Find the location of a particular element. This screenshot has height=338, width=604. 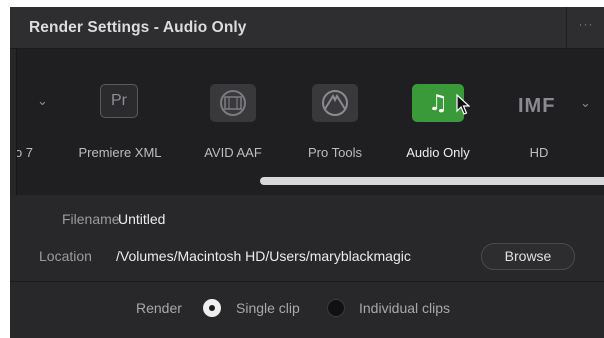

preset-imf-hd: IMF ⌄ HD is located at coordinates (554, 122).